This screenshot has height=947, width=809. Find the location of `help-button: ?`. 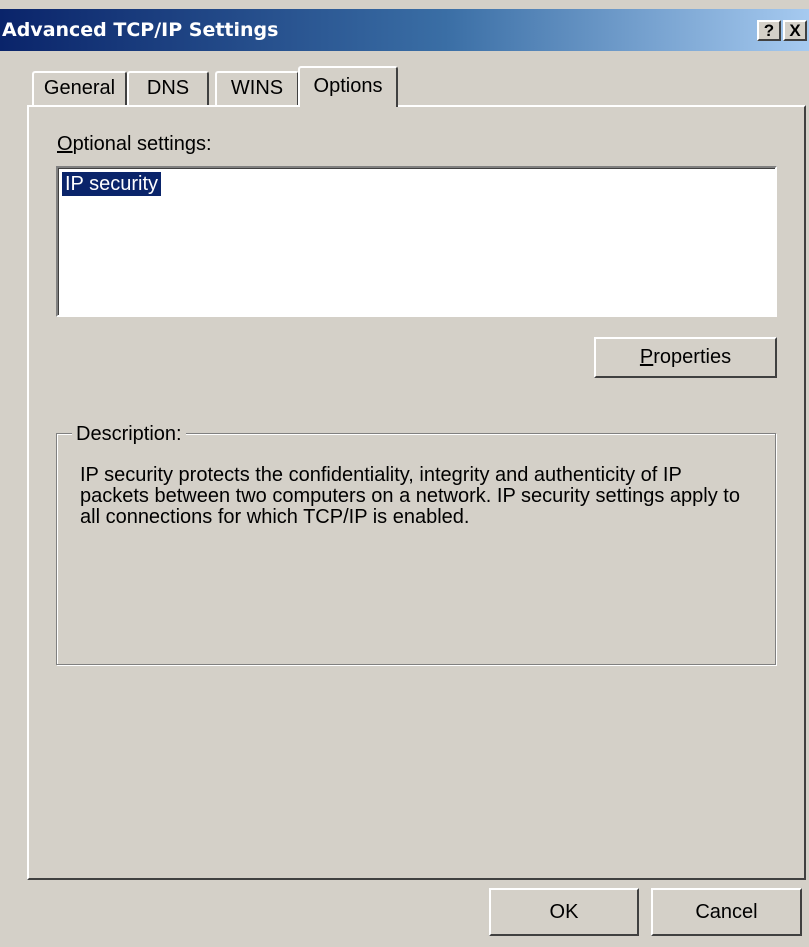

help-button: ? is located at coordinates (769, 30).